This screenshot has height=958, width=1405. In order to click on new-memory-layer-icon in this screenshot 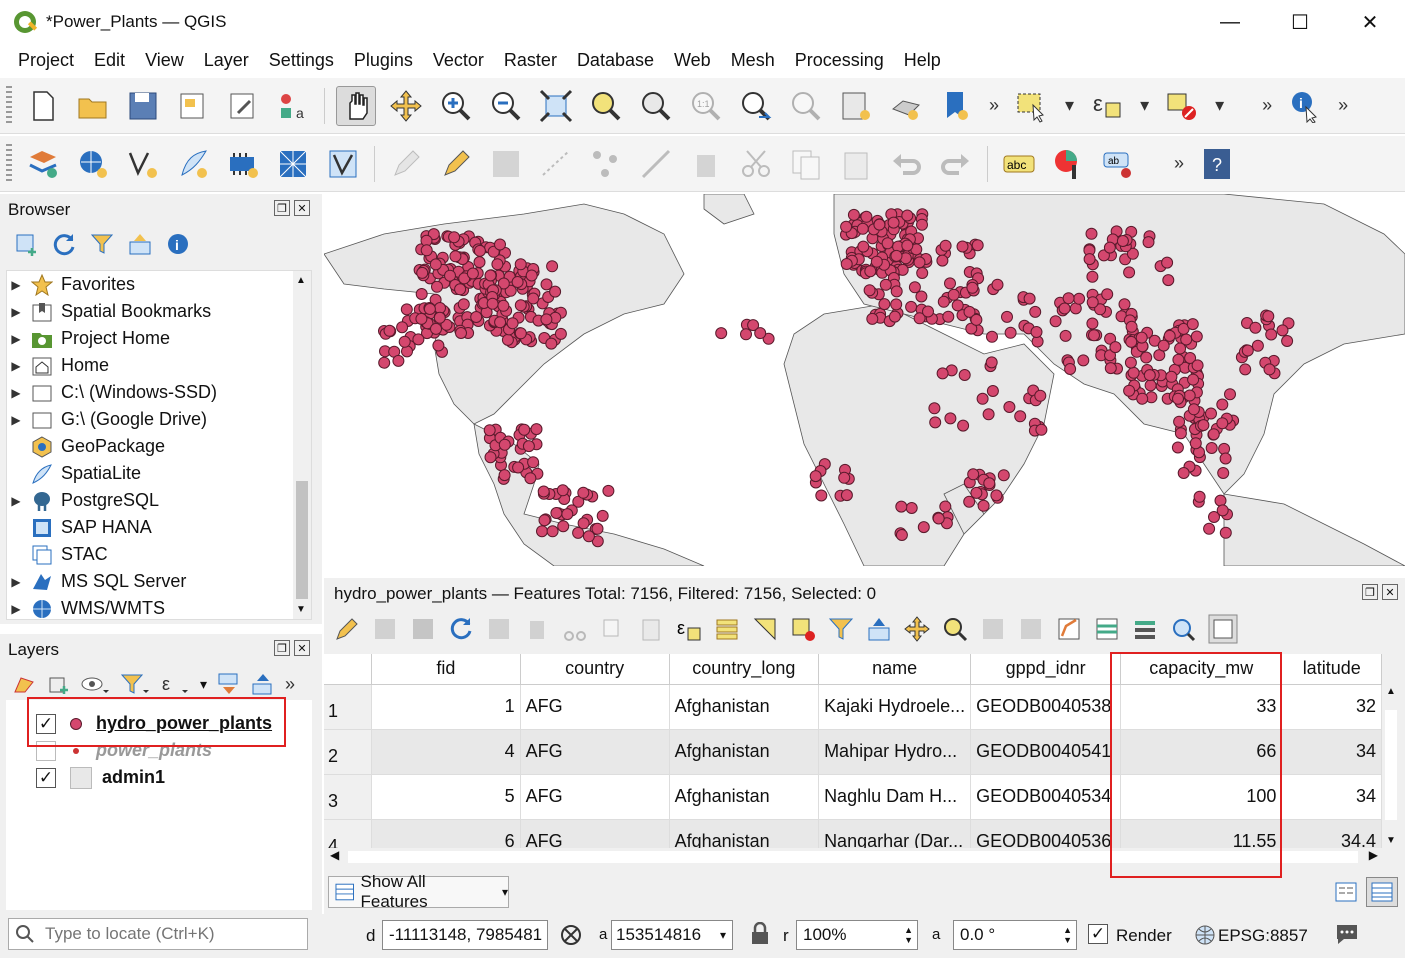, I will do `click(243, 164)`.